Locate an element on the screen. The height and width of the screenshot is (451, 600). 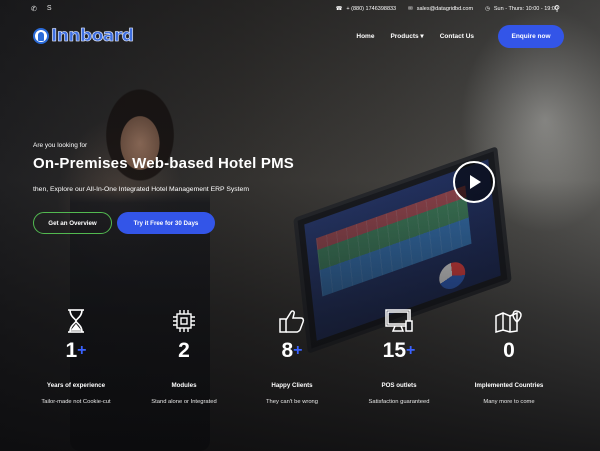
clock-icon: ◷ is located at coordinates (487, 9).